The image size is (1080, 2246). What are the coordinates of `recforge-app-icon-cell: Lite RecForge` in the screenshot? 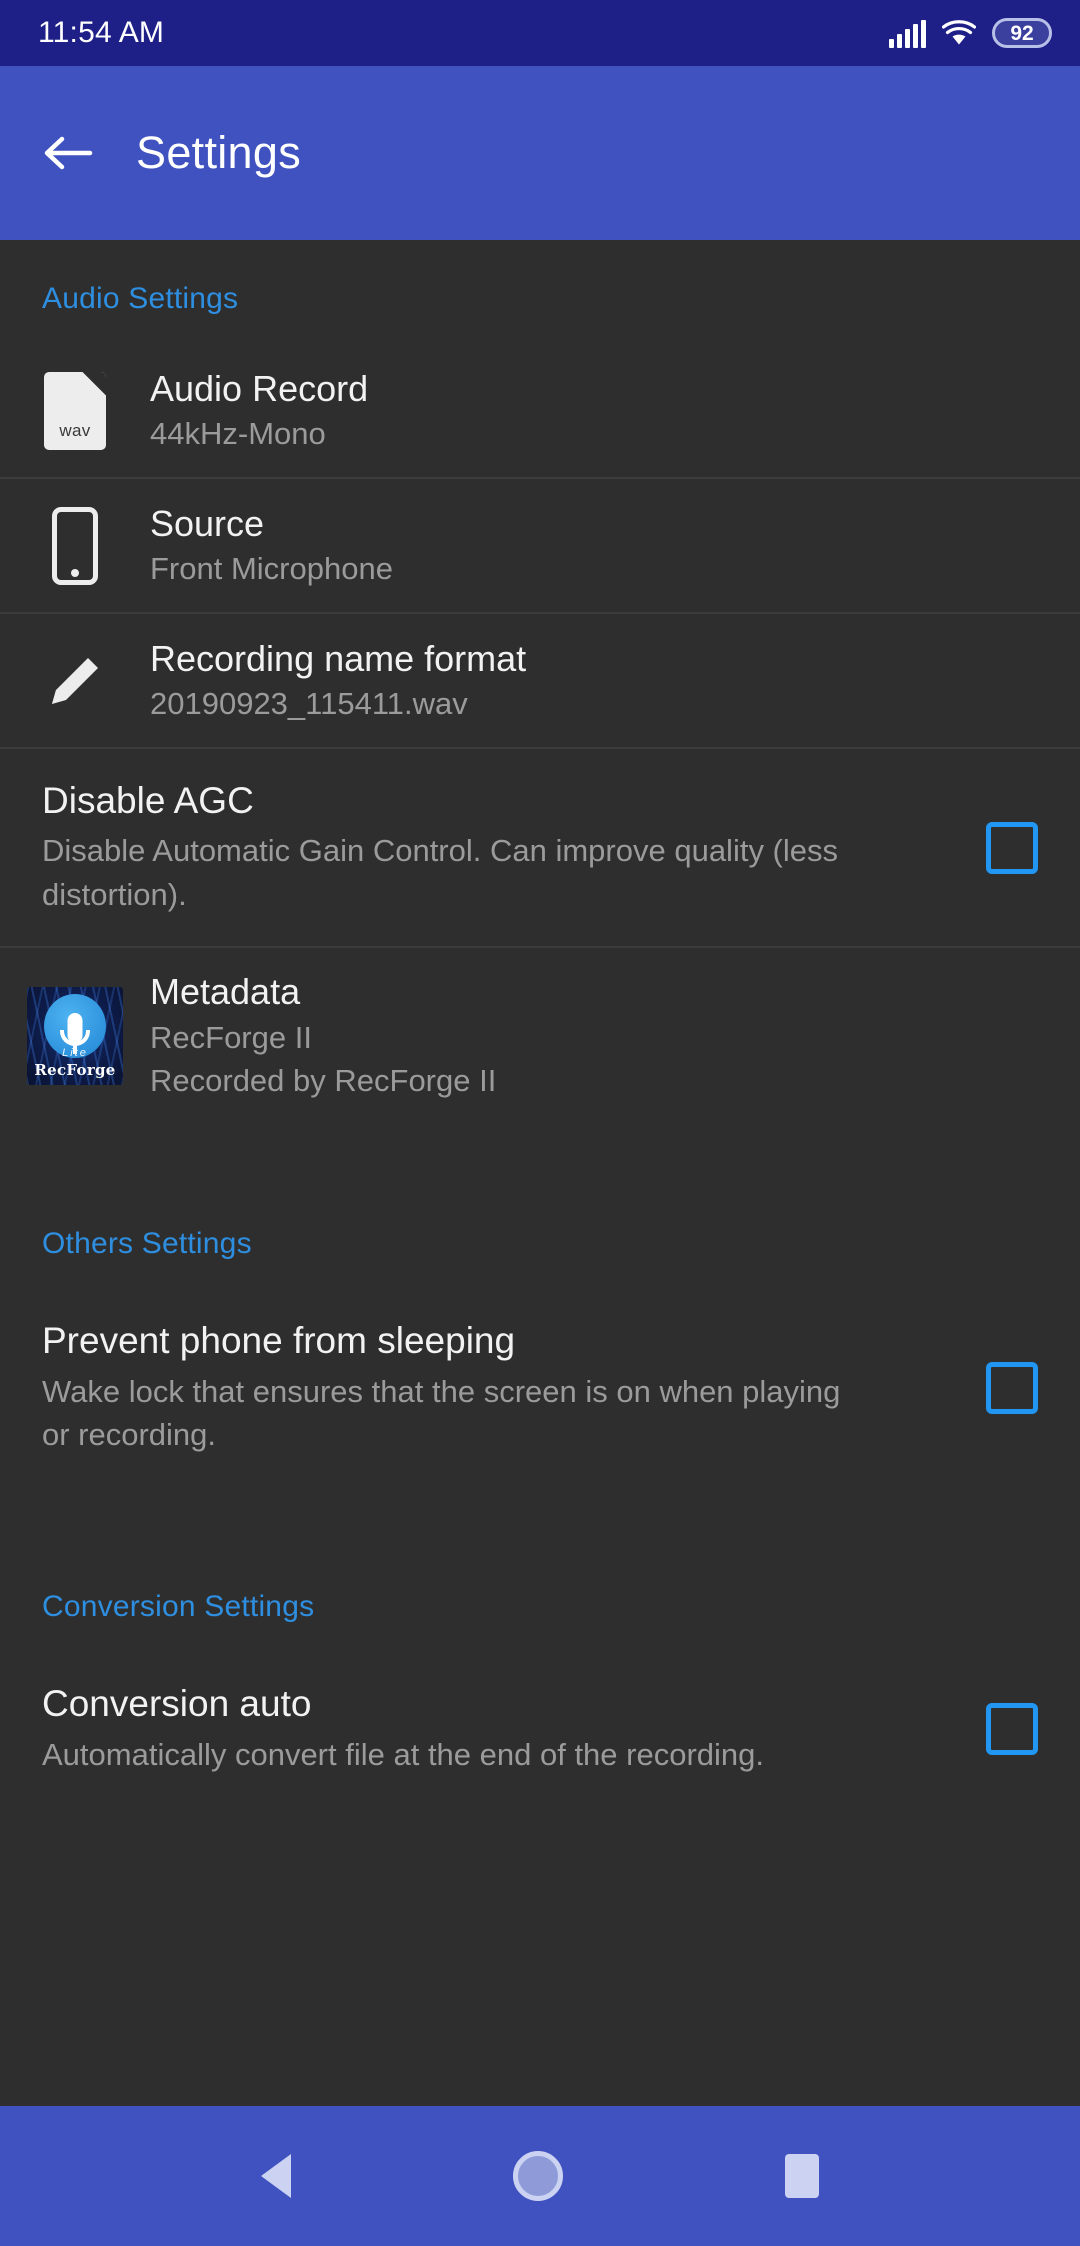 It's located at (75, 1035).